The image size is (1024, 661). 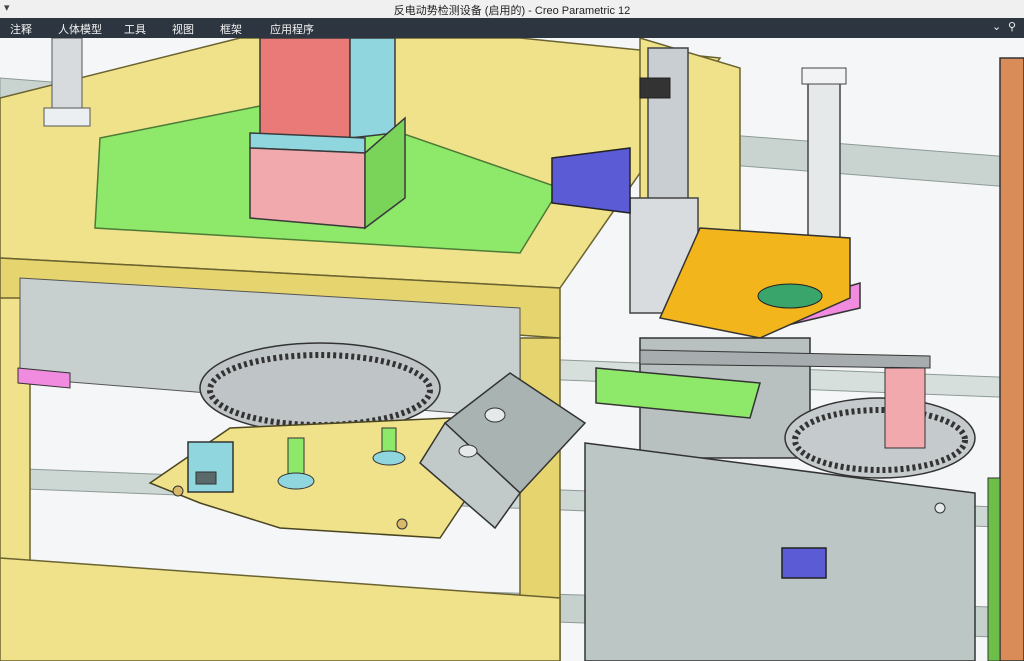 What do you see at coordinates (231, 29) in the screenshot?
I see `menu-framework: 框架` at bounding box center [231, 29].